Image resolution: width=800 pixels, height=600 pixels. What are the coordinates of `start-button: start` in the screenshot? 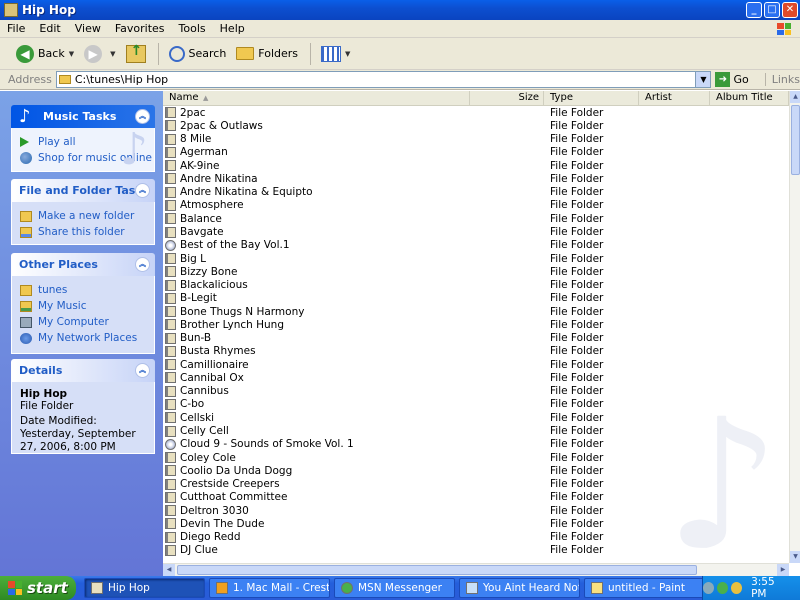 It's located at (38, 588).